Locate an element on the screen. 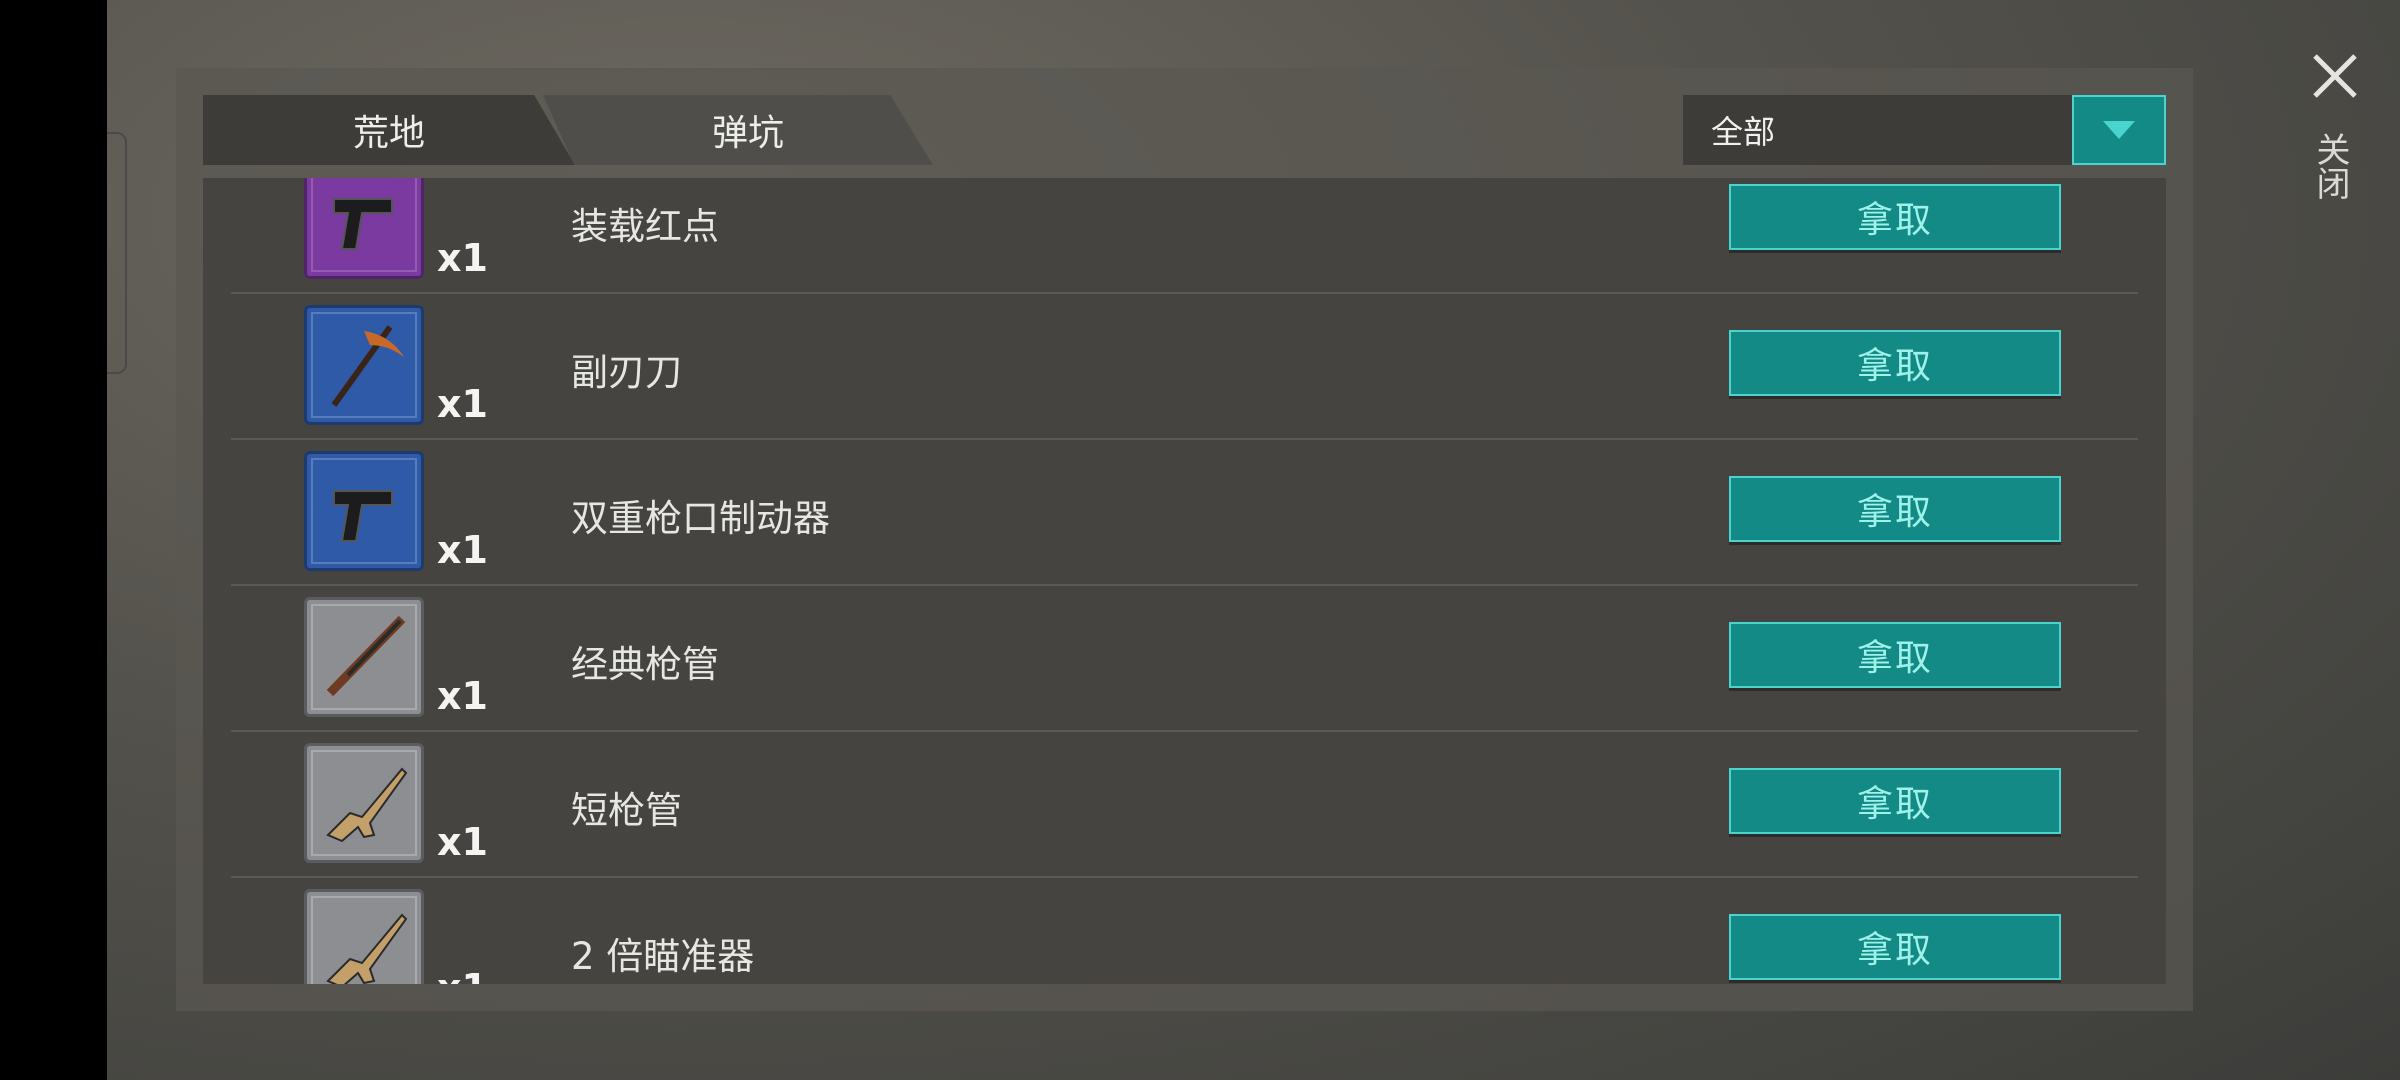 The height and width of the screenshot is (1080, 2400). filter-dropdown-button is located at coordinates (2119, 130).